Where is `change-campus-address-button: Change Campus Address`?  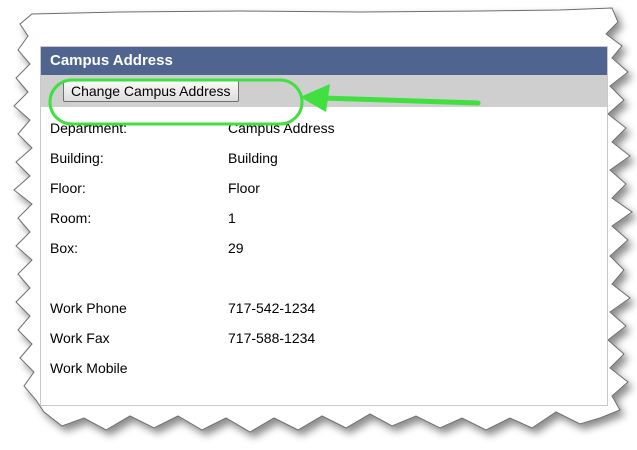 change-campus-address-button: Change Campus Address is located at coordinates (151, 91).